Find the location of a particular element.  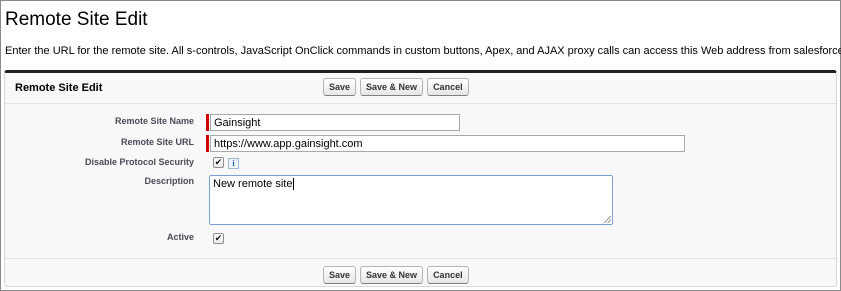

disable-protocol-security-checkbox: ✔ is located at coordinates (218, 162).